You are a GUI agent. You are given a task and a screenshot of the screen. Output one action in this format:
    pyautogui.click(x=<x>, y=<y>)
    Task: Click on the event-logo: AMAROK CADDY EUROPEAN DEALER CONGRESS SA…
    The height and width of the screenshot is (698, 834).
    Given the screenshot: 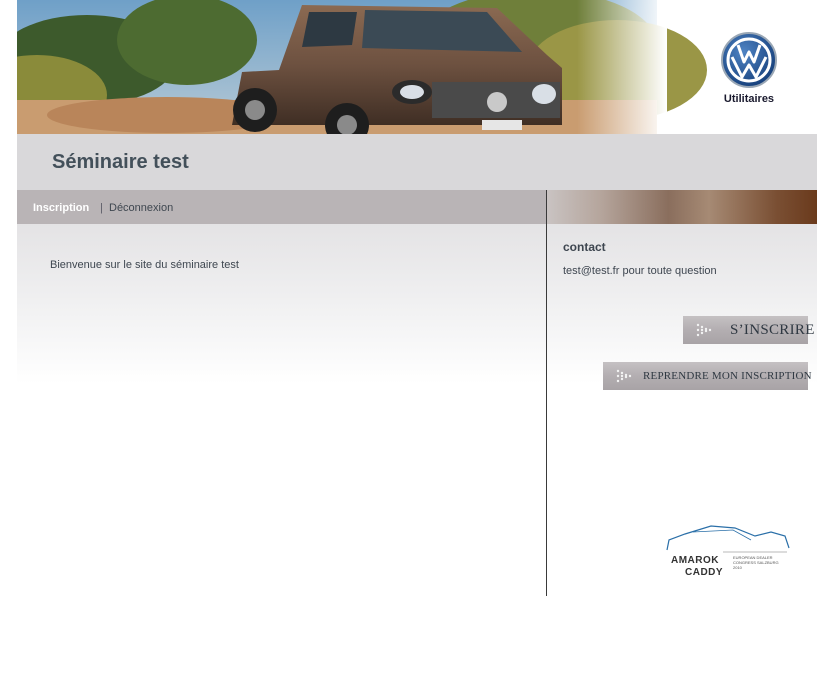 What is the action you would take?
    pyautogui.click(x=728, y=552)
    